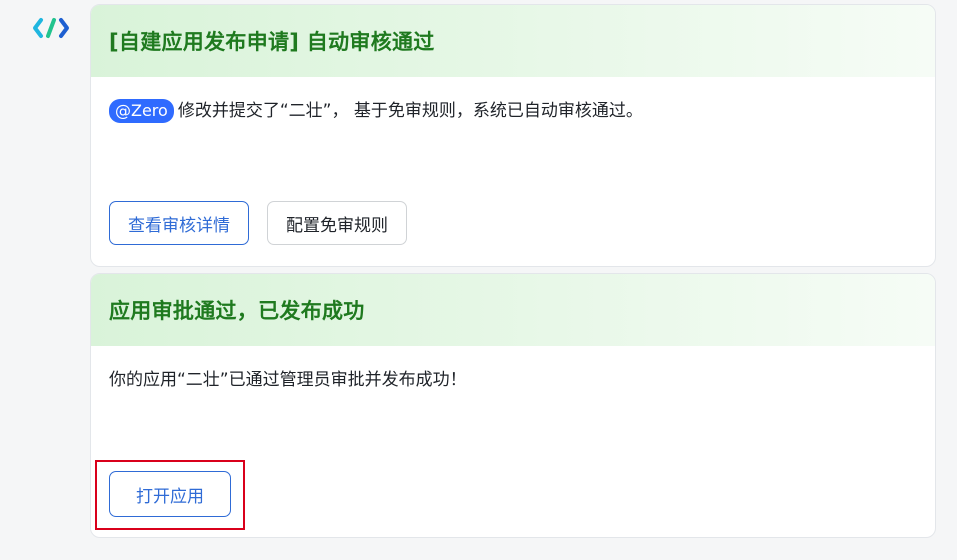 This screenshot has height=560, width=957. I want to click on card-actions: 打开应用, so click(170, 494).